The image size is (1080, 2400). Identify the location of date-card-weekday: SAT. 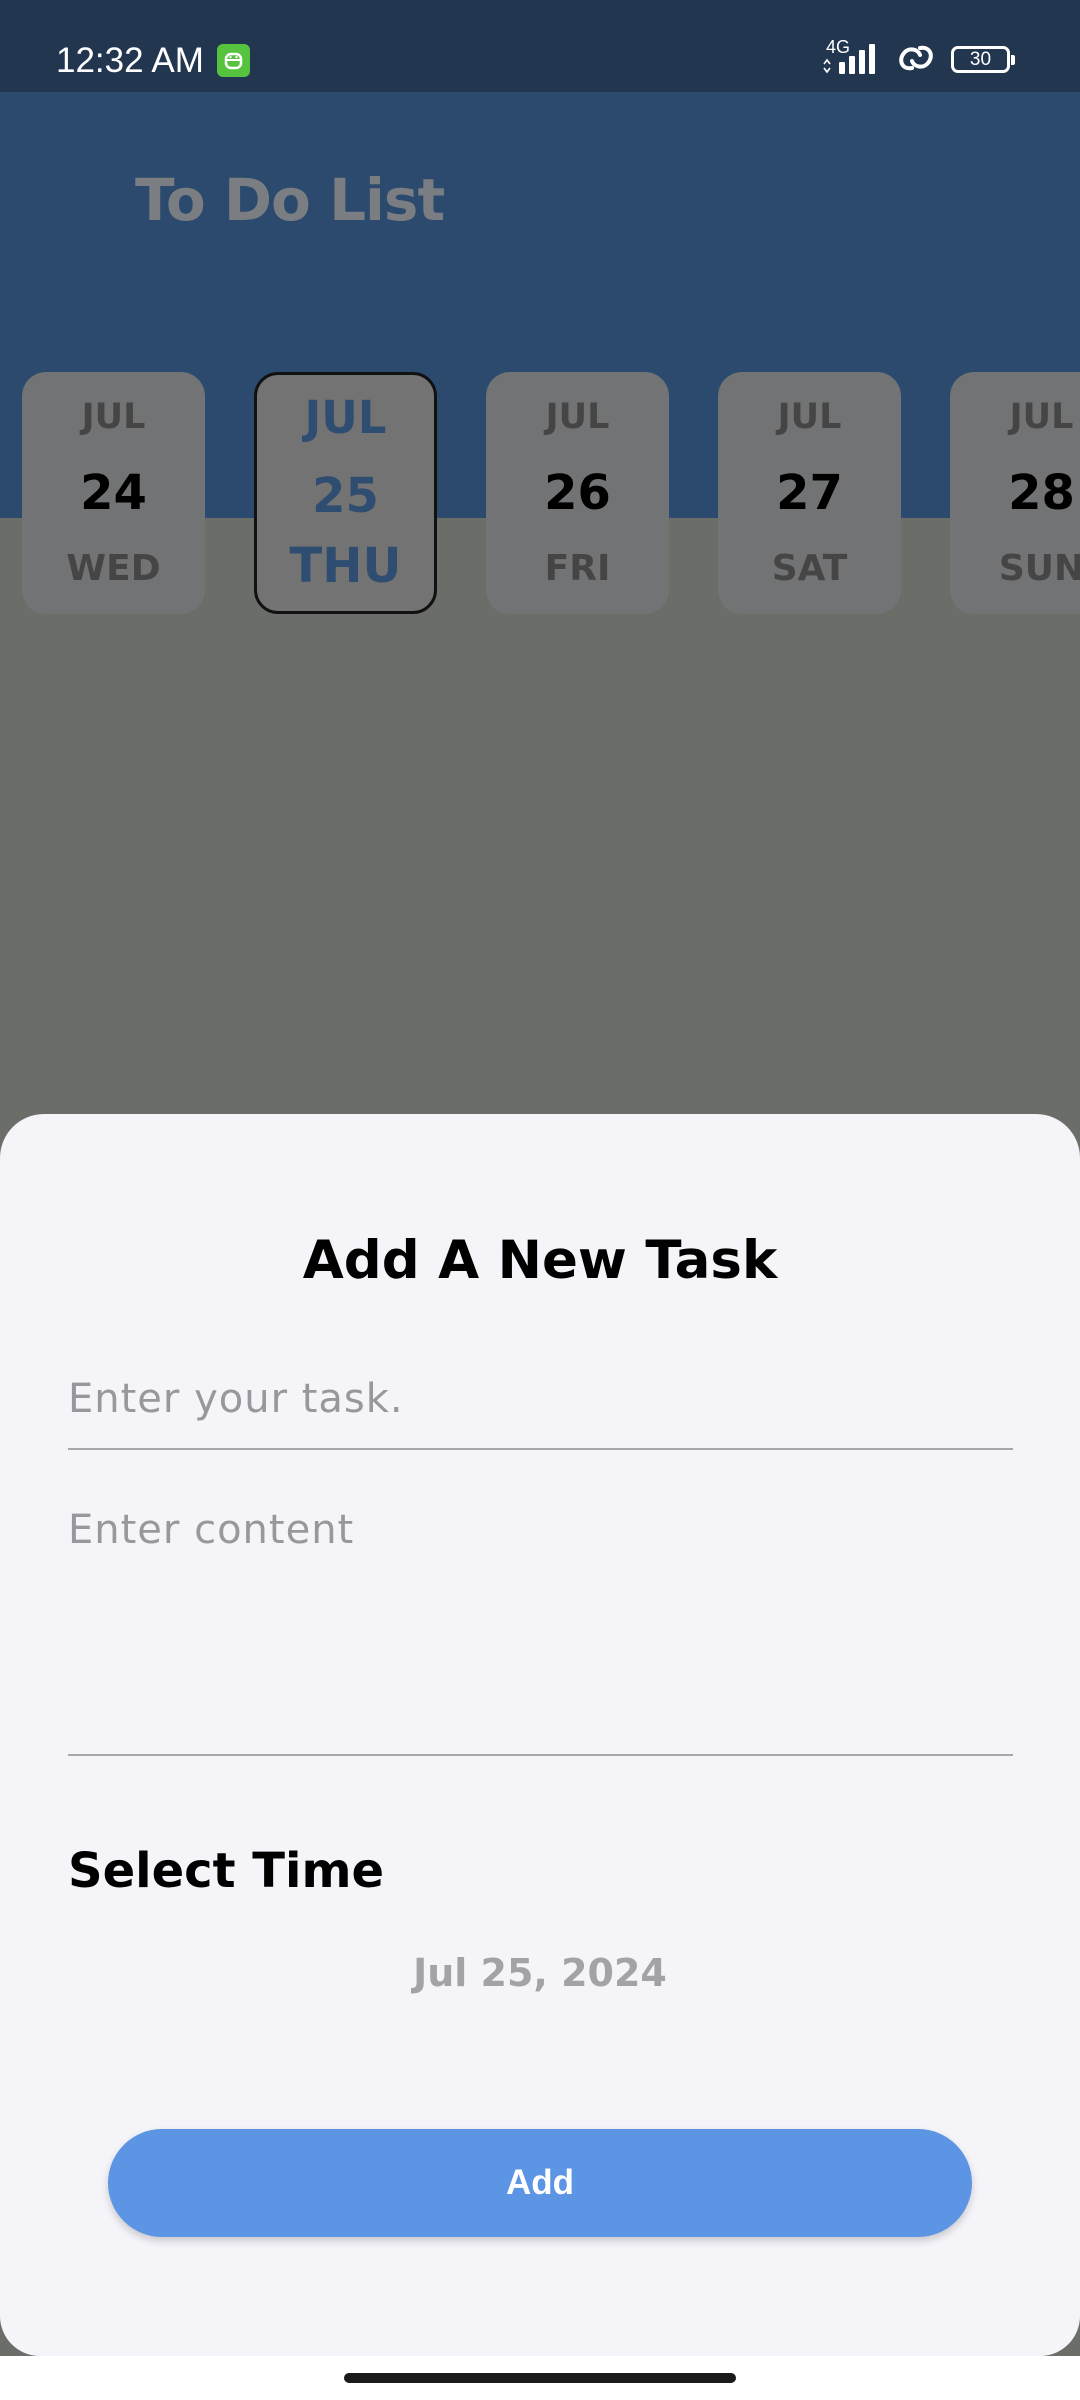
(809, 568).